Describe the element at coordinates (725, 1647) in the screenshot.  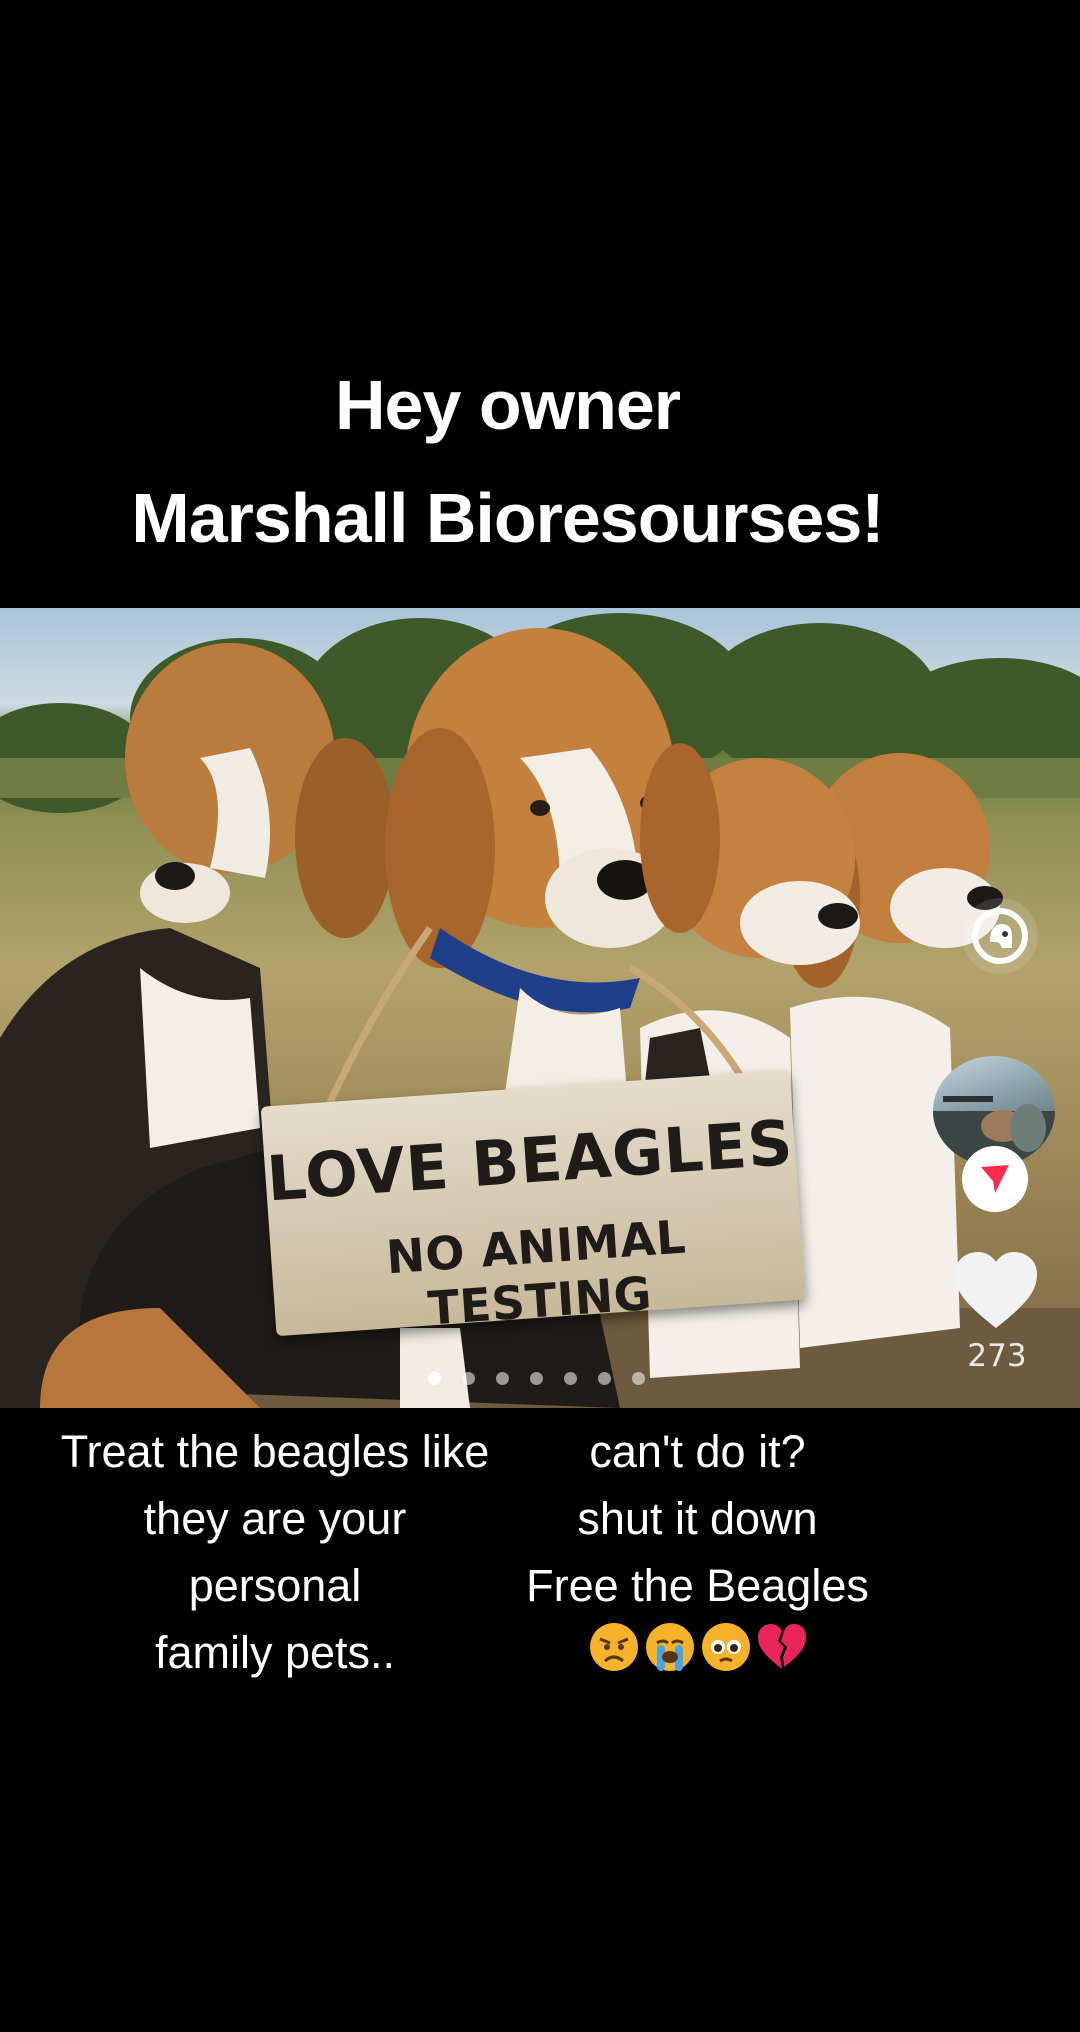
I see `pleading-face-icon` at that location.